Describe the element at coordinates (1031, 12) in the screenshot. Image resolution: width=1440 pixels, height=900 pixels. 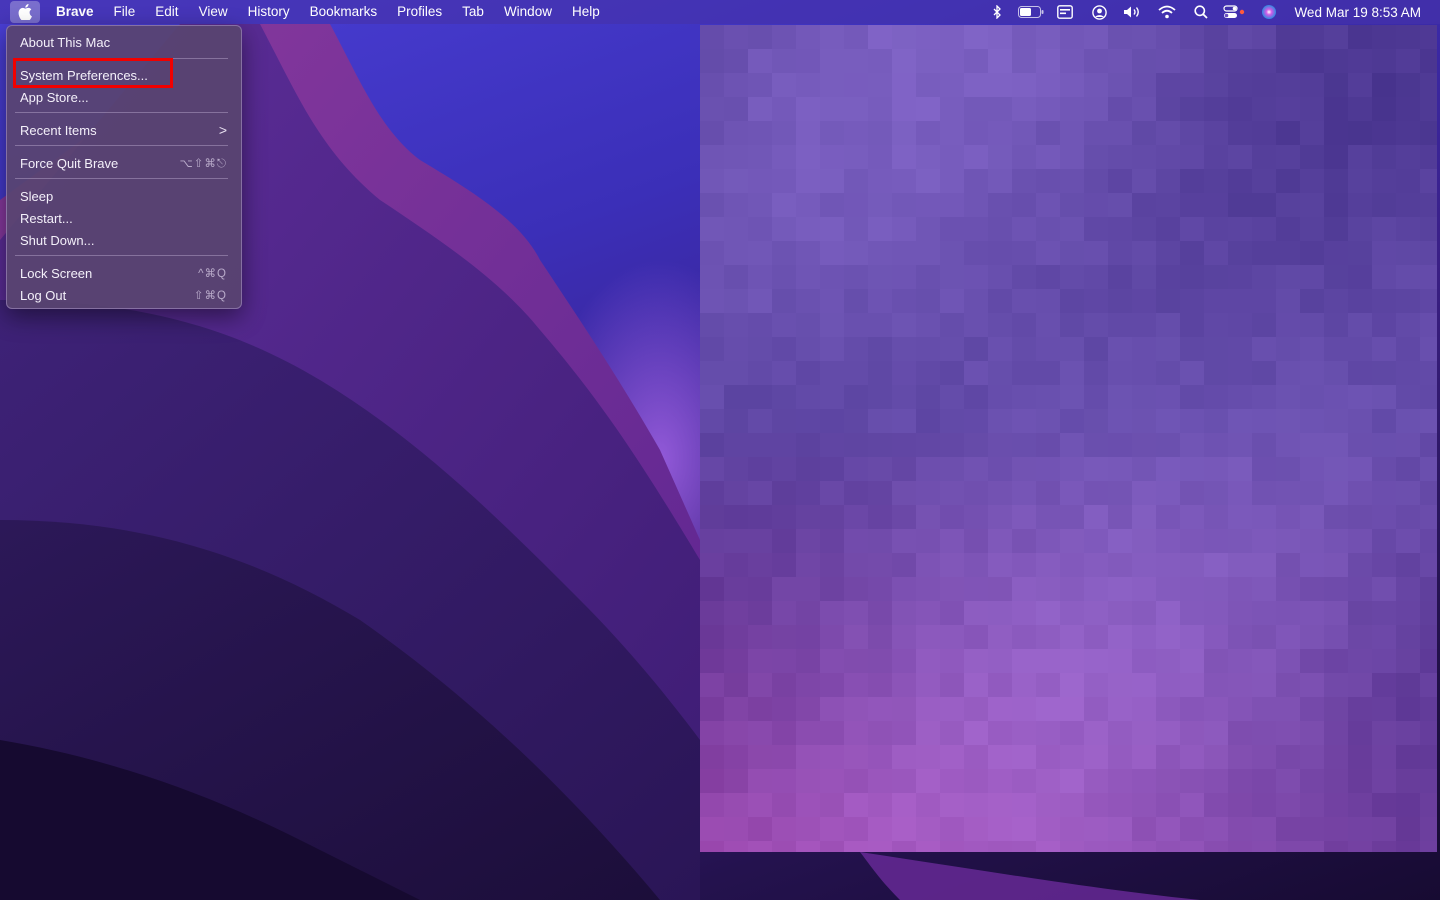
I see `battery-icon` at that location.